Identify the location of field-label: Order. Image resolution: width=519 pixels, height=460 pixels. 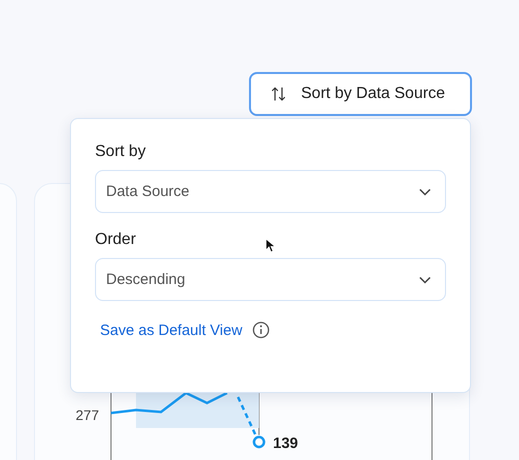
(115, 240).